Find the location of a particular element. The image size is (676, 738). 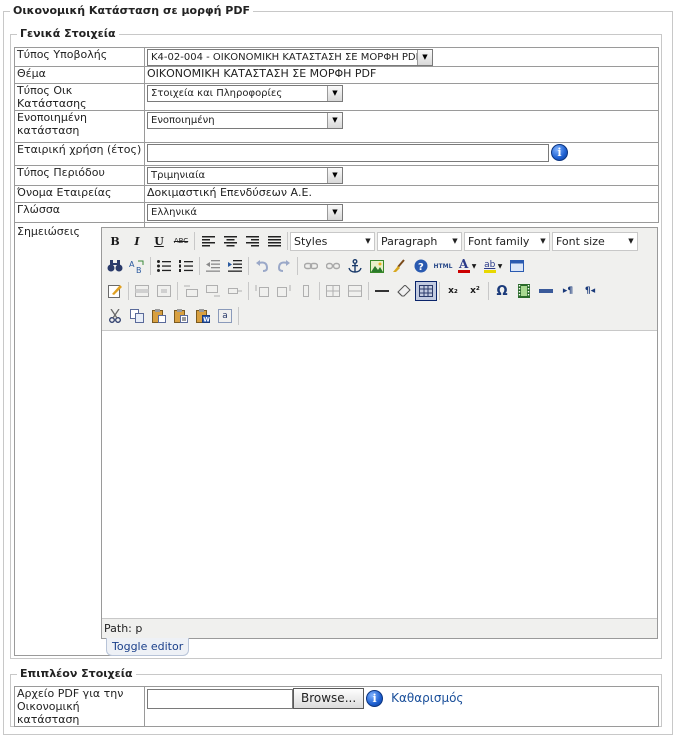

clear-link: Καθαρισμός is located at coordinates (427, 698).